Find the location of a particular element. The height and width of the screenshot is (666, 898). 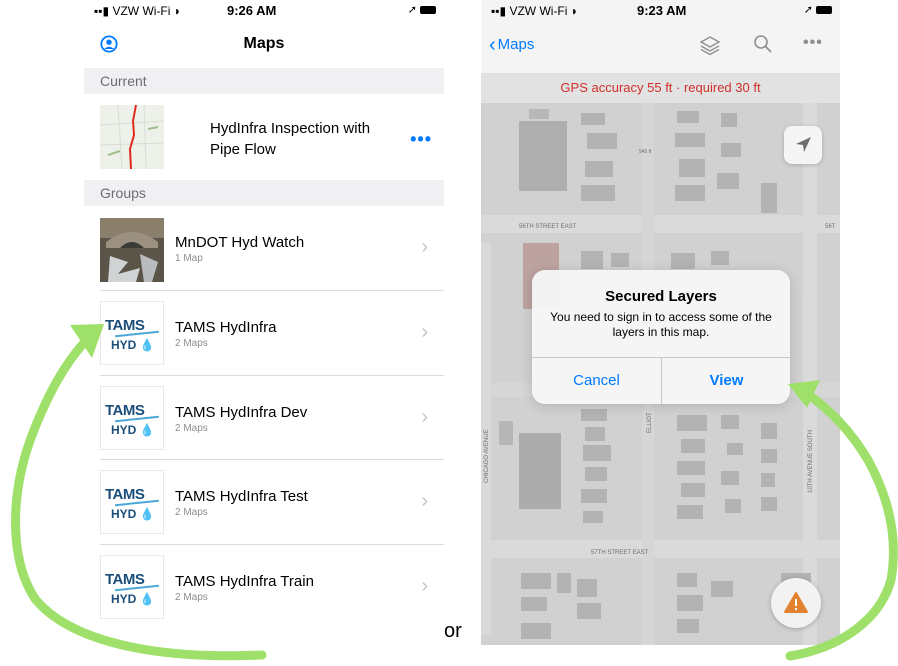

right-arrow is located at coordinates (841, 524).